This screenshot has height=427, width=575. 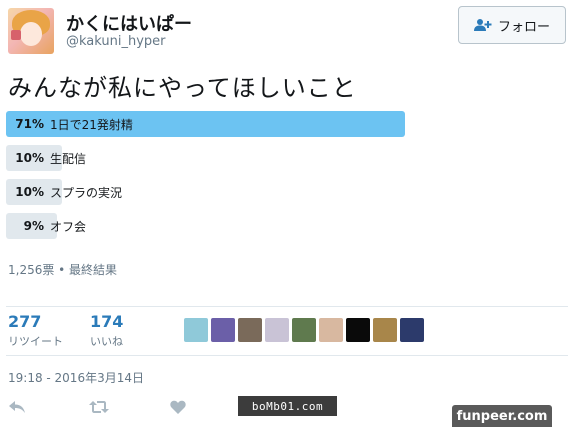 I want to click on avatar-face, so click(x=31, y=34).